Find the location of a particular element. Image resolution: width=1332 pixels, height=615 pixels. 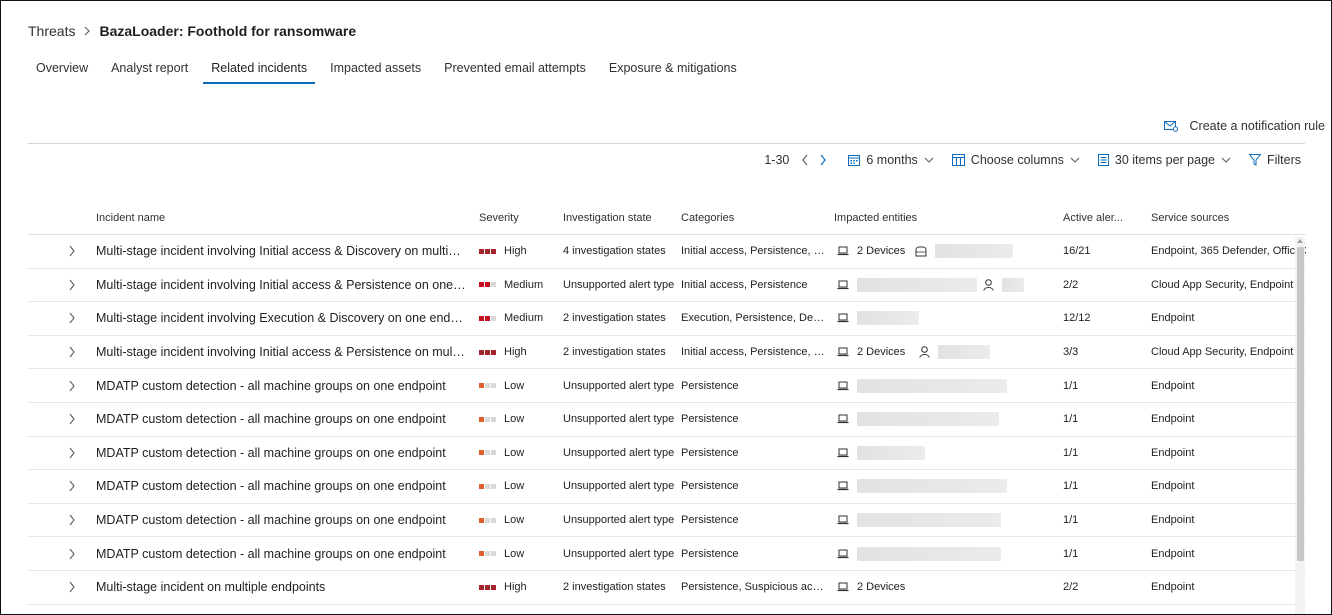

items-per-page-dropdown: 30 items per page is located at coordinates (1164, 160).